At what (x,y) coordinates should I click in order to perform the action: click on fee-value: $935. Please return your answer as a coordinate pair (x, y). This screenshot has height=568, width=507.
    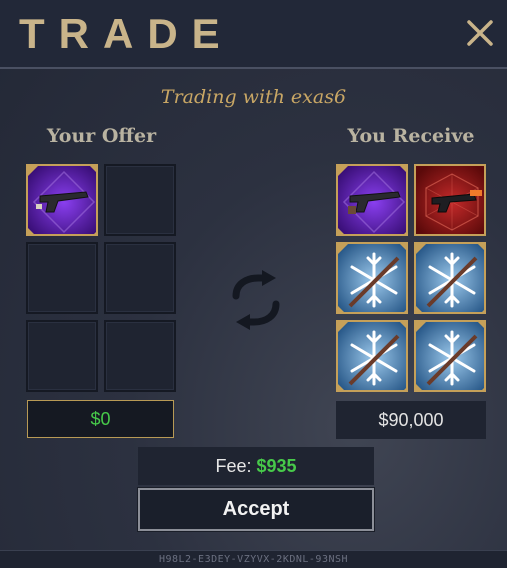
    Looking at the image, I should click on (276, 466).